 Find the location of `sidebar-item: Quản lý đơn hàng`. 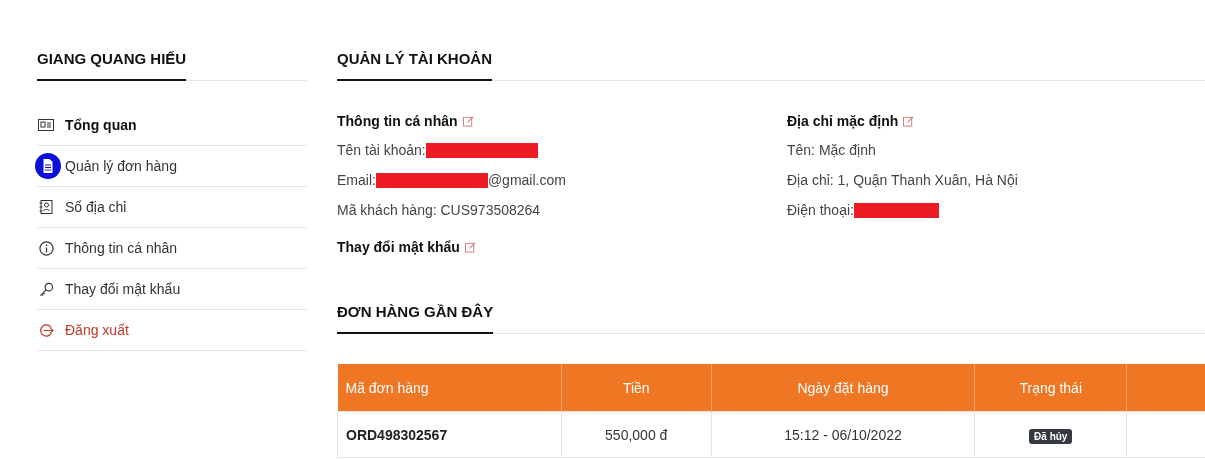

sidebar-item: Quản lý đơn hàng is located at coordinates (172, 166).